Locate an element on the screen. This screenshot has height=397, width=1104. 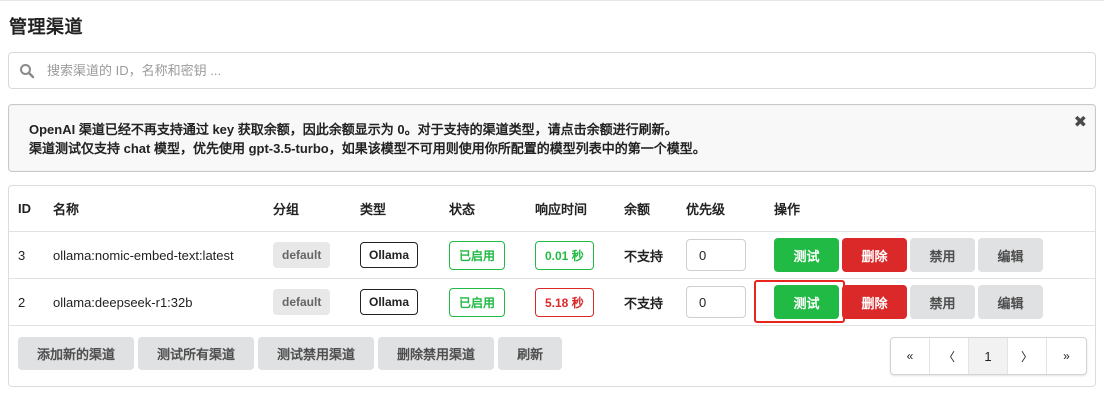
table-footer: 添加新的渠道 测试所有渠道 测试禁用渠道 删除禁用渠道 刷新 « 〈 1 〉 » is located at coordinates (552, 356).